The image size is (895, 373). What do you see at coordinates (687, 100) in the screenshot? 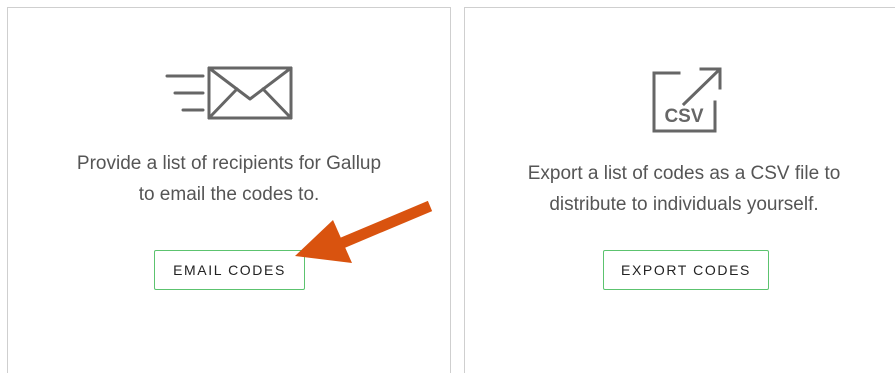
I see `csv-export-icon: CSV` at bounding box center [687, 100].